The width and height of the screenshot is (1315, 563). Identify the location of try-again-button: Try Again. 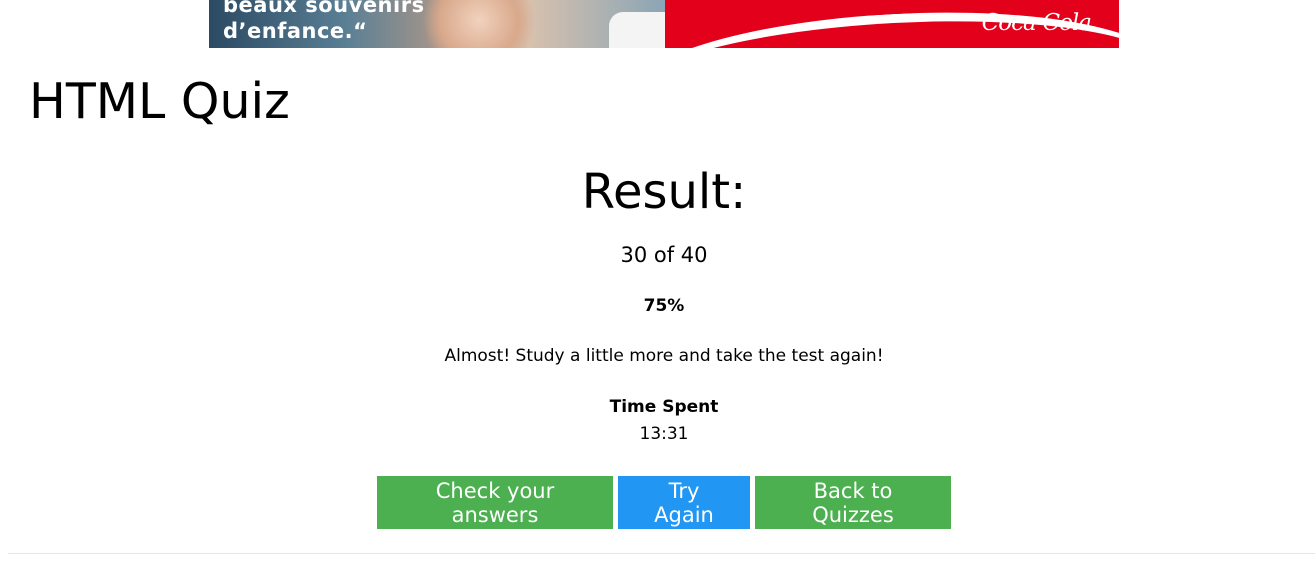
(684, 502).